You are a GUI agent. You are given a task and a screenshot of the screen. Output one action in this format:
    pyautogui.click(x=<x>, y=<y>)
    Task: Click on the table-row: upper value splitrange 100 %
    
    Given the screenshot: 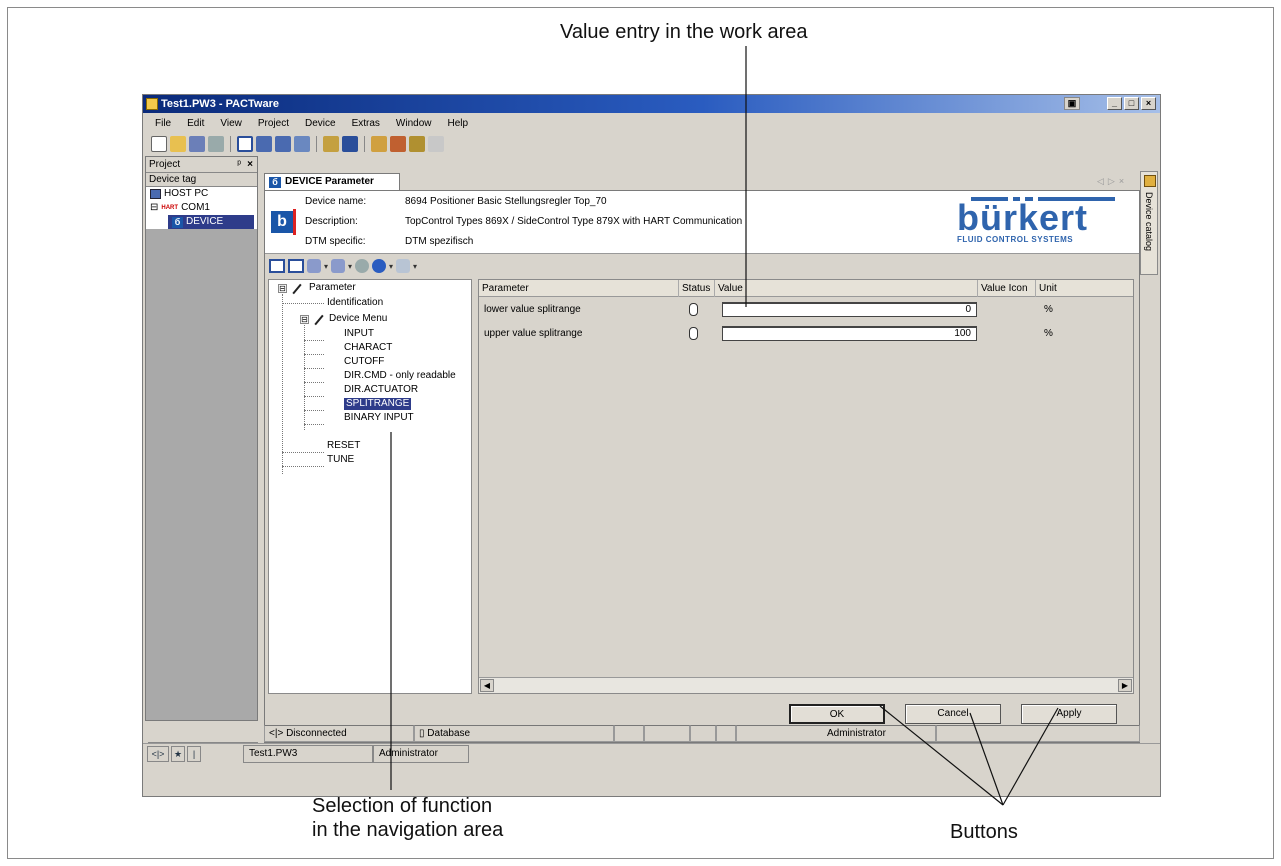 What is the action you would take?
    pyautogui.click(x=806, y=334)
    